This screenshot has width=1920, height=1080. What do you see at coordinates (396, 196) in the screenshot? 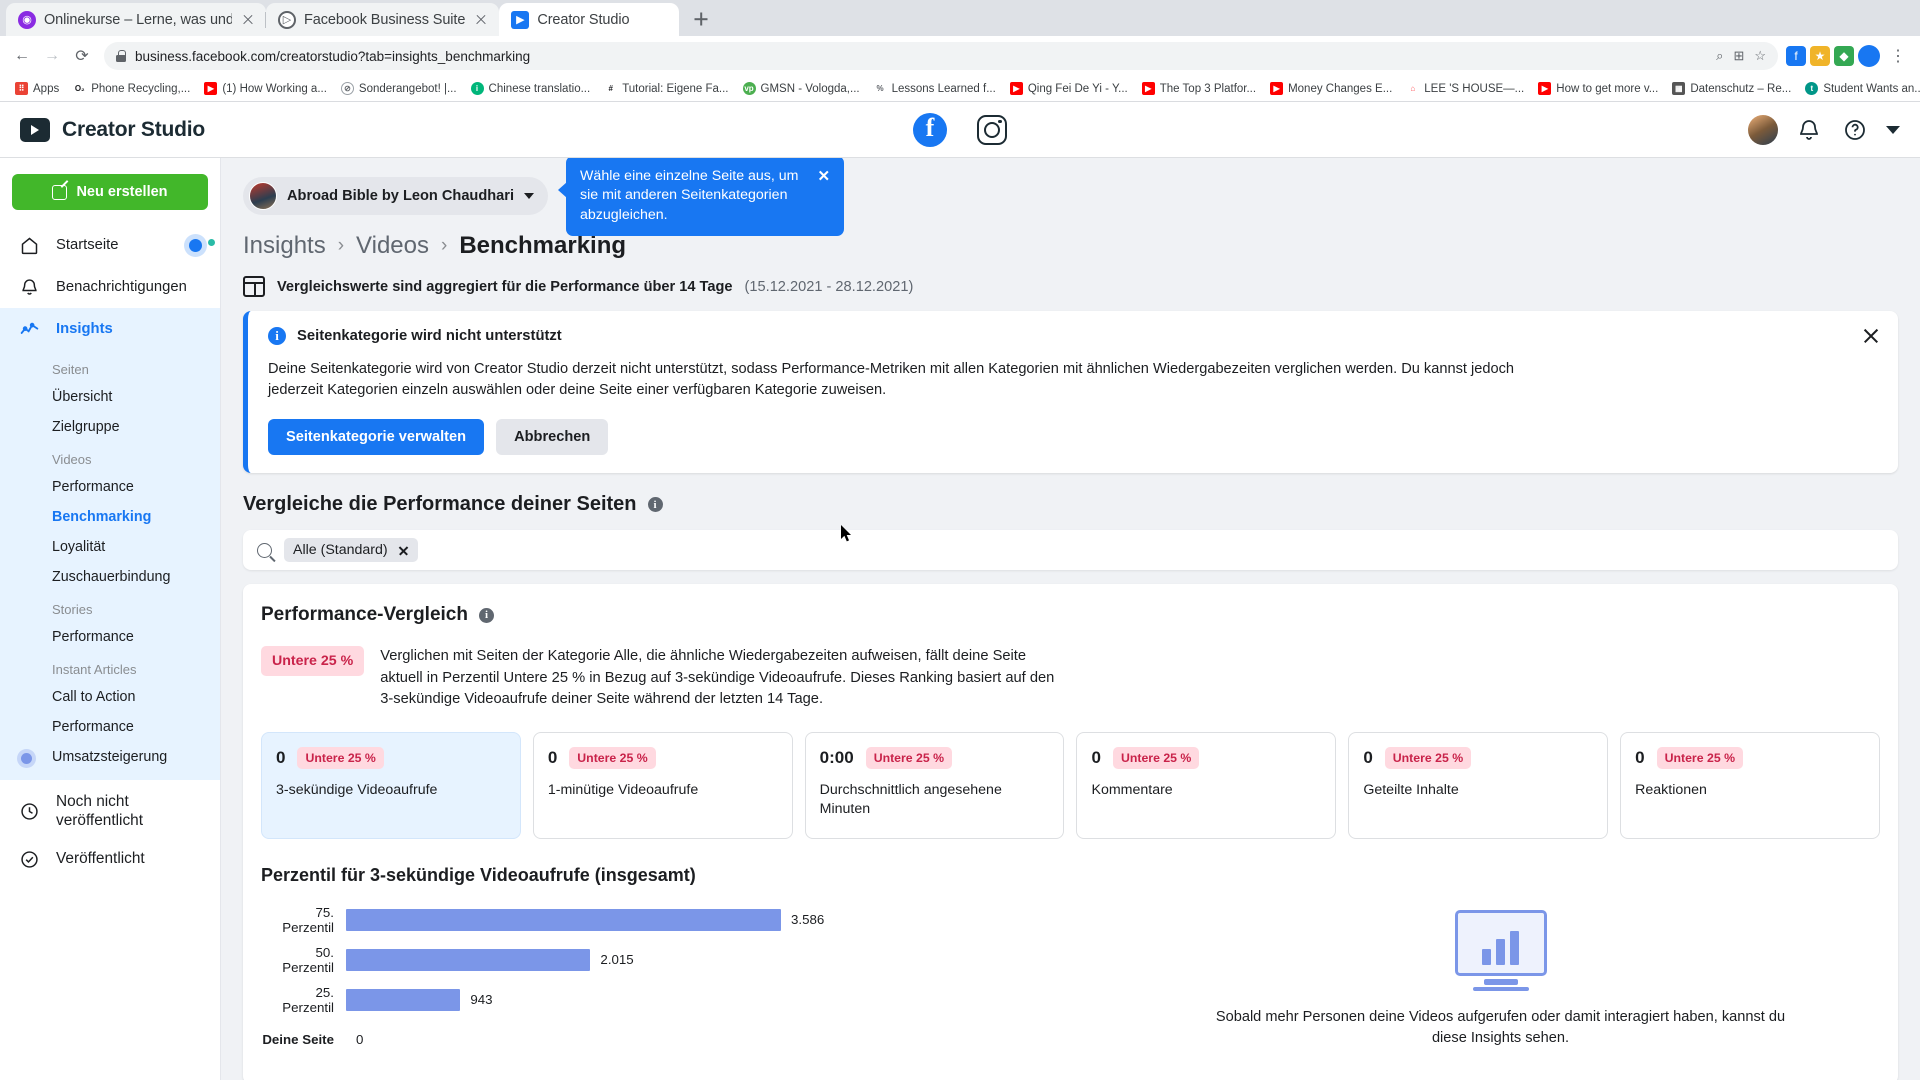
I see `page-selector: Abroad Bible by Leon Chaudhari` at bounding box center [396, 196].